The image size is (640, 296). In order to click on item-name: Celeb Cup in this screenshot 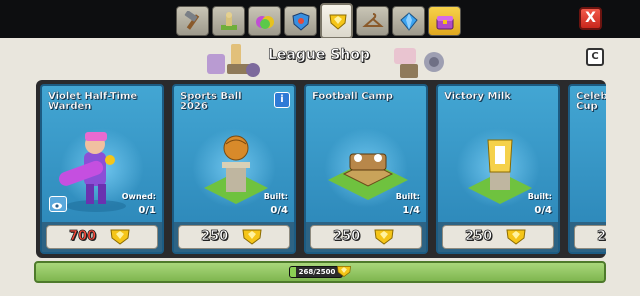, I will do `click(591, 101)`.